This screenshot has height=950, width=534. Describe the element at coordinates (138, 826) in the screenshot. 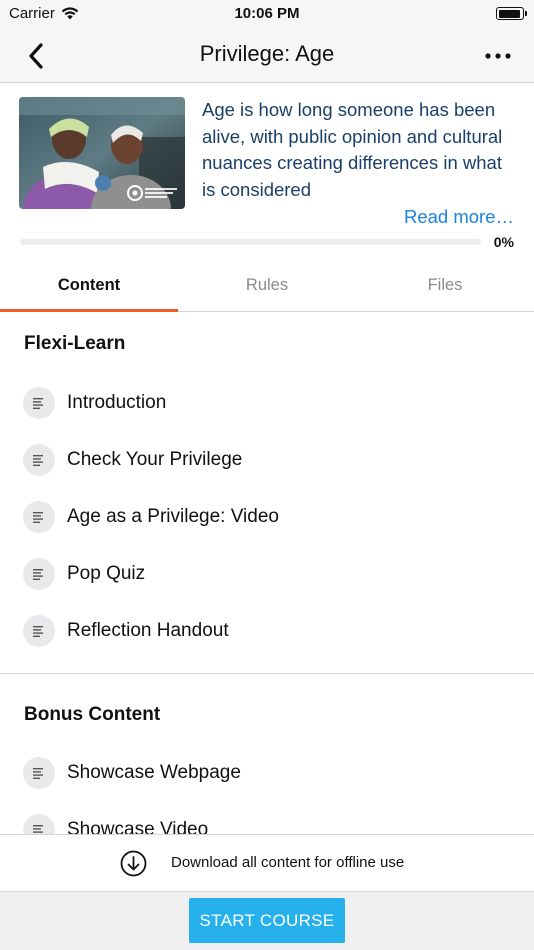

I see `list-item-label: Showcase Video` at that location.